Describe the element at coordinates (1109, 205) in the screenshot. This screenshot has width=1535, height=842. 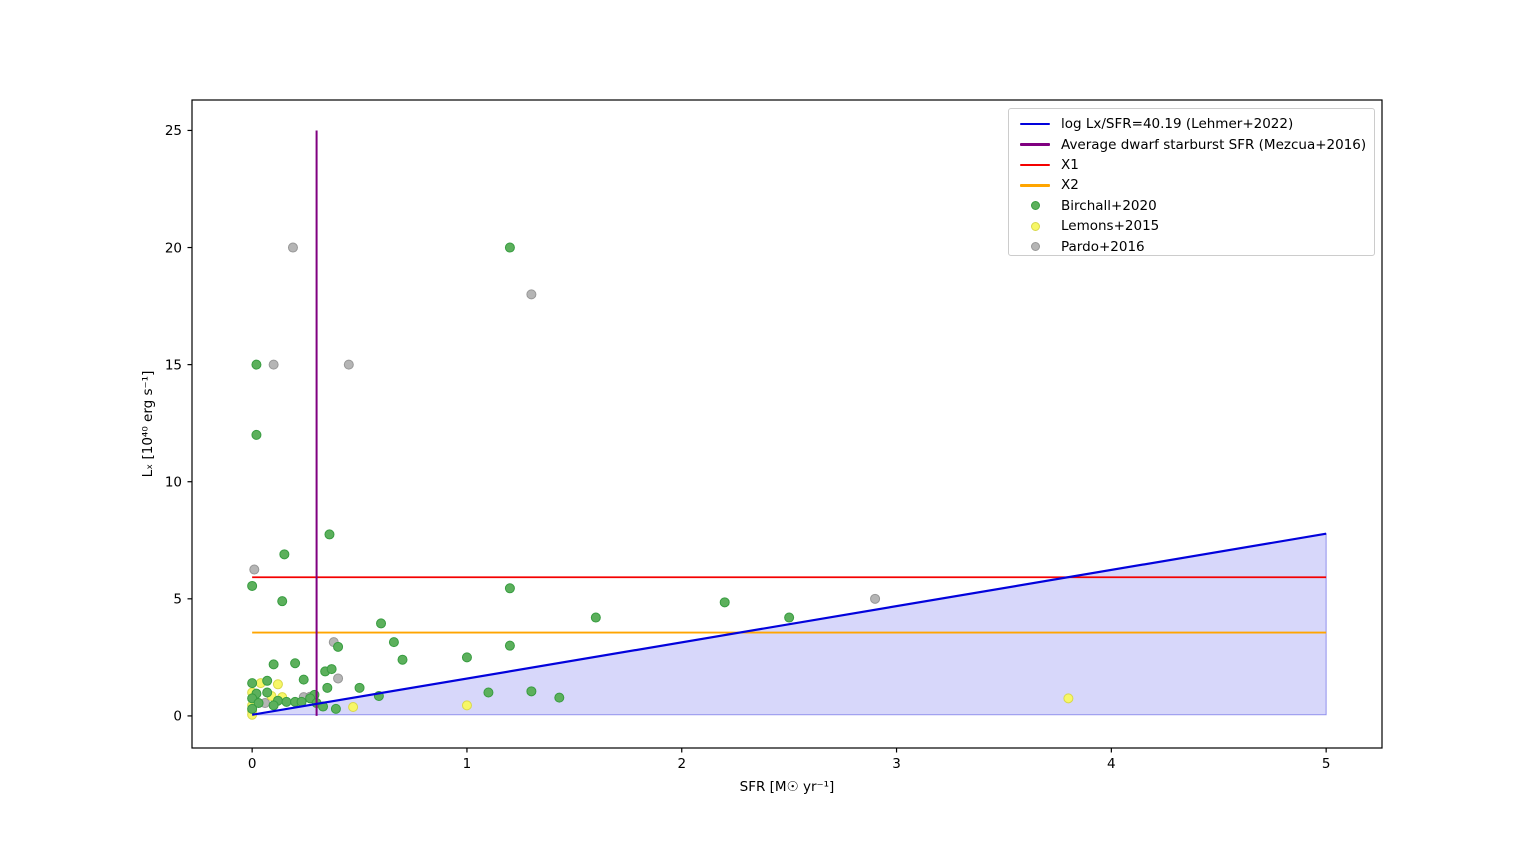
I see `legend-label: Birchall+2020` at that location.